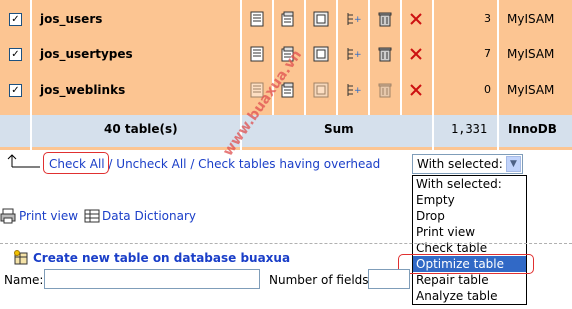  I want to click on create-table-title: Create new table on database buaxua, so click(162, 258).